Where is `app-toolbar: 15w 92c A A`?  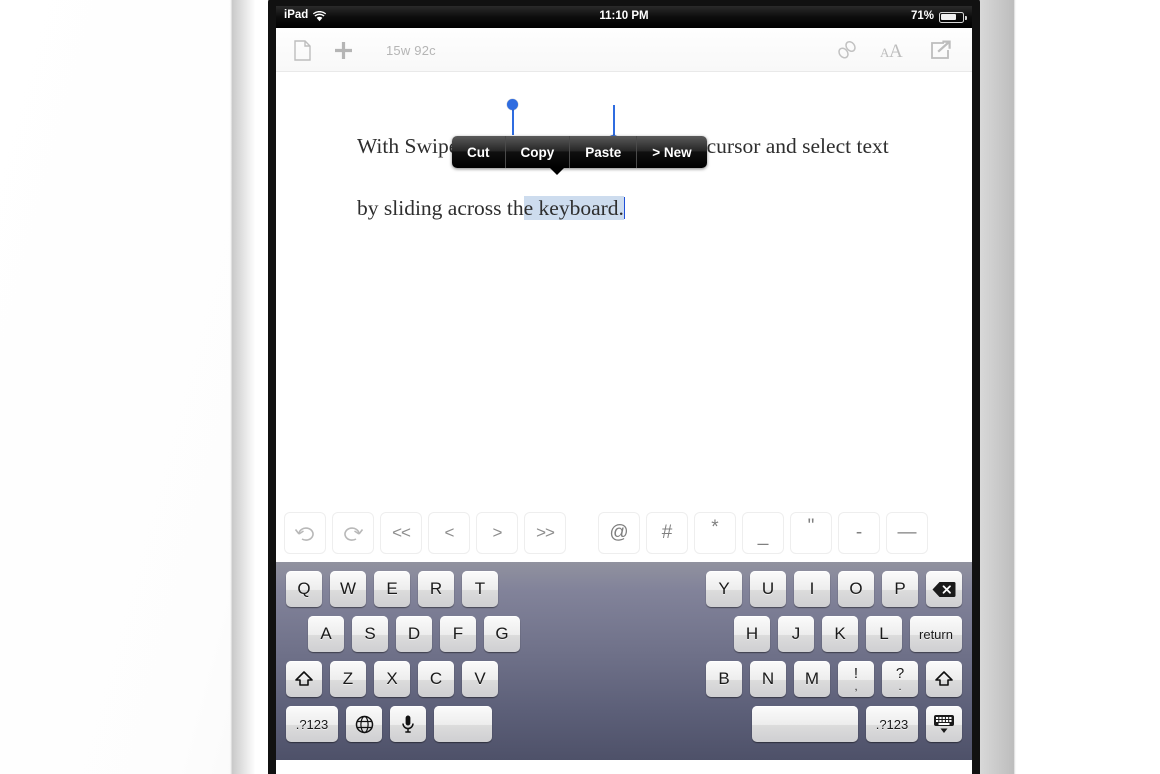 app-toolbar: 15w 92c A A is located at coordinates (624, 50).